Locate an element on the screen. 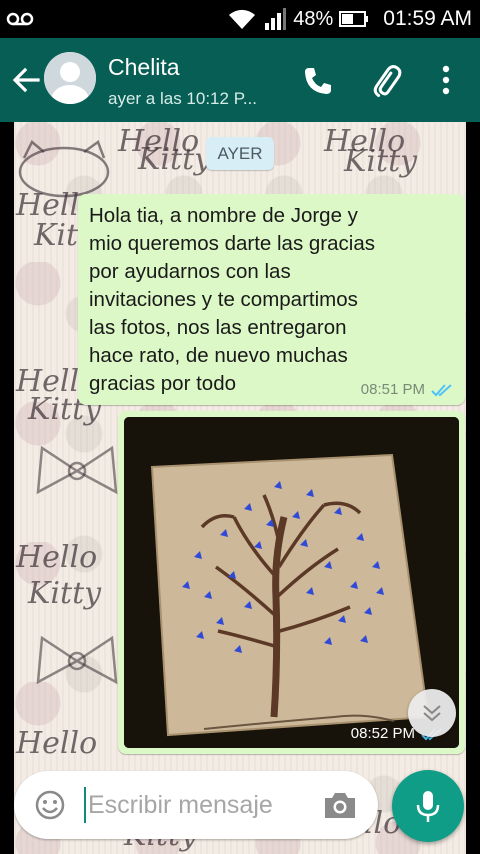 This screenshot has width=480, height=854. double-check-icon is located at coordinates (441, 389).